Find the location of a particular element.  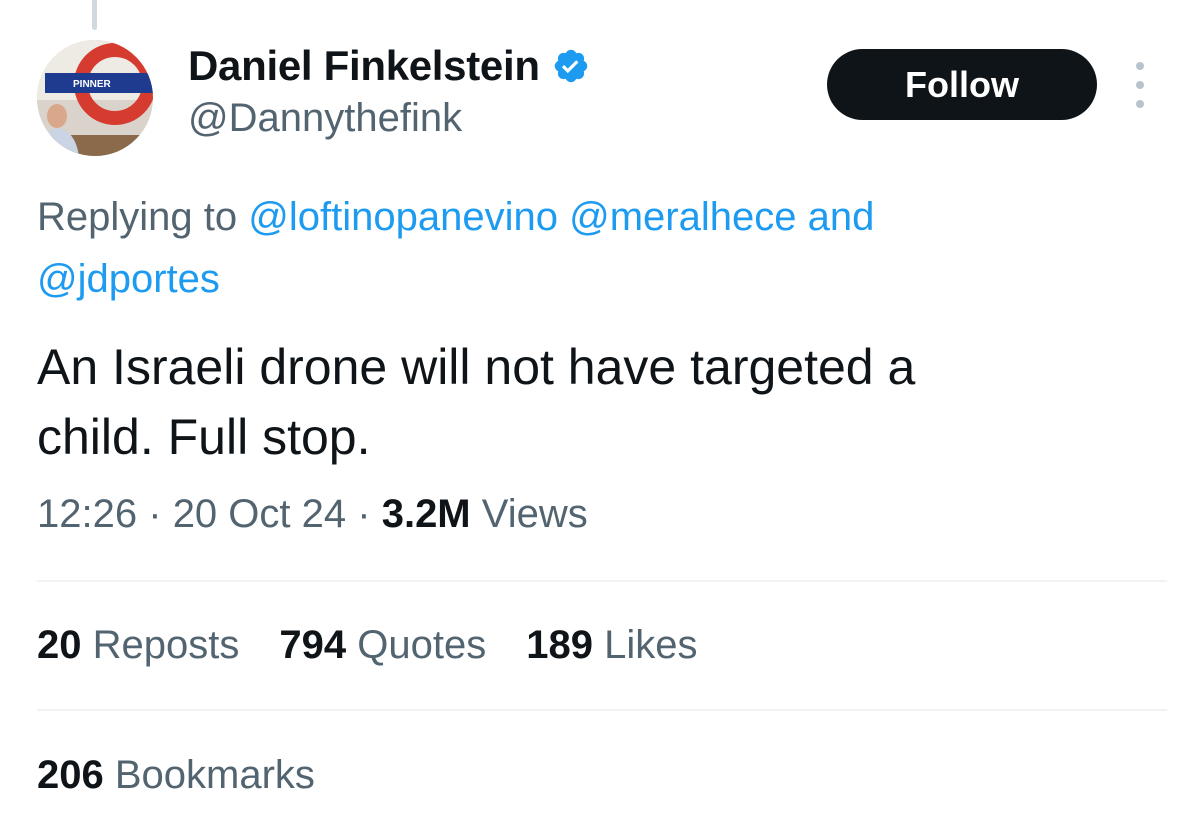

more-options-button is located at coordinates (1140, 85).